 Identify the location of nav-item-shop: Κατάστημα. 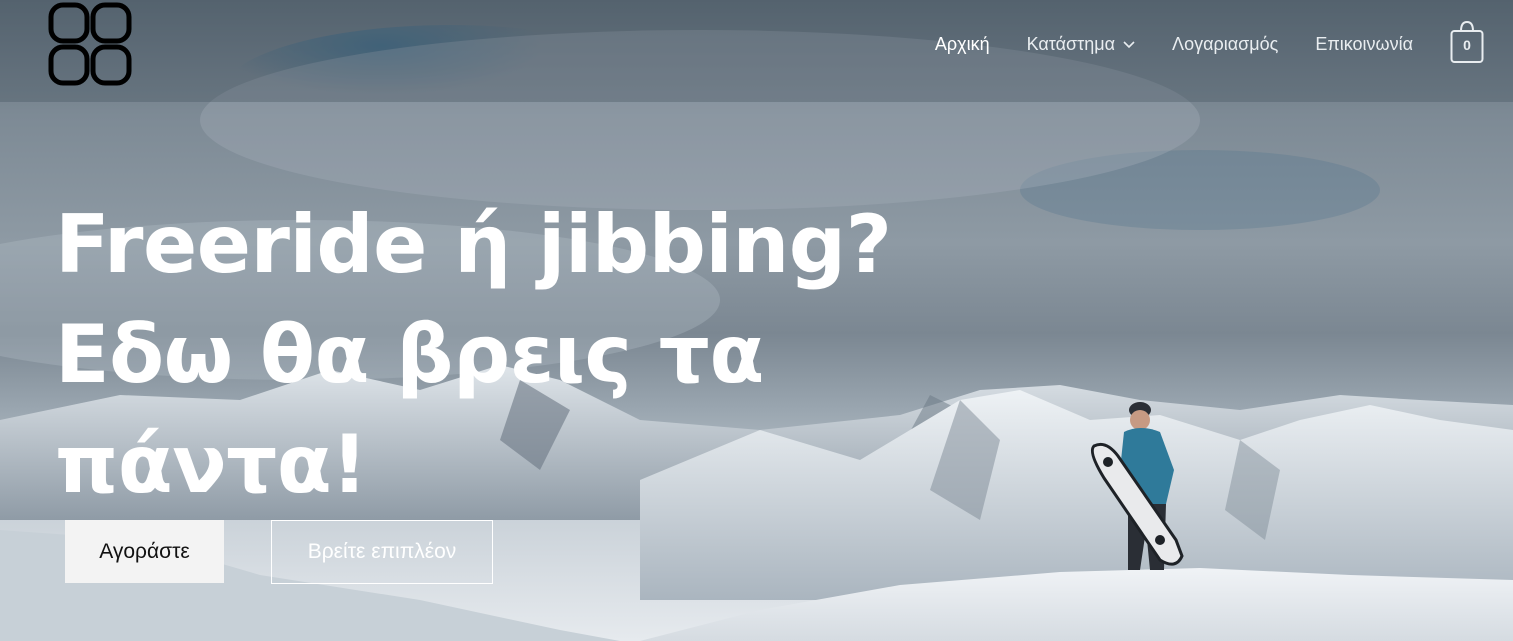
(1081, 44).